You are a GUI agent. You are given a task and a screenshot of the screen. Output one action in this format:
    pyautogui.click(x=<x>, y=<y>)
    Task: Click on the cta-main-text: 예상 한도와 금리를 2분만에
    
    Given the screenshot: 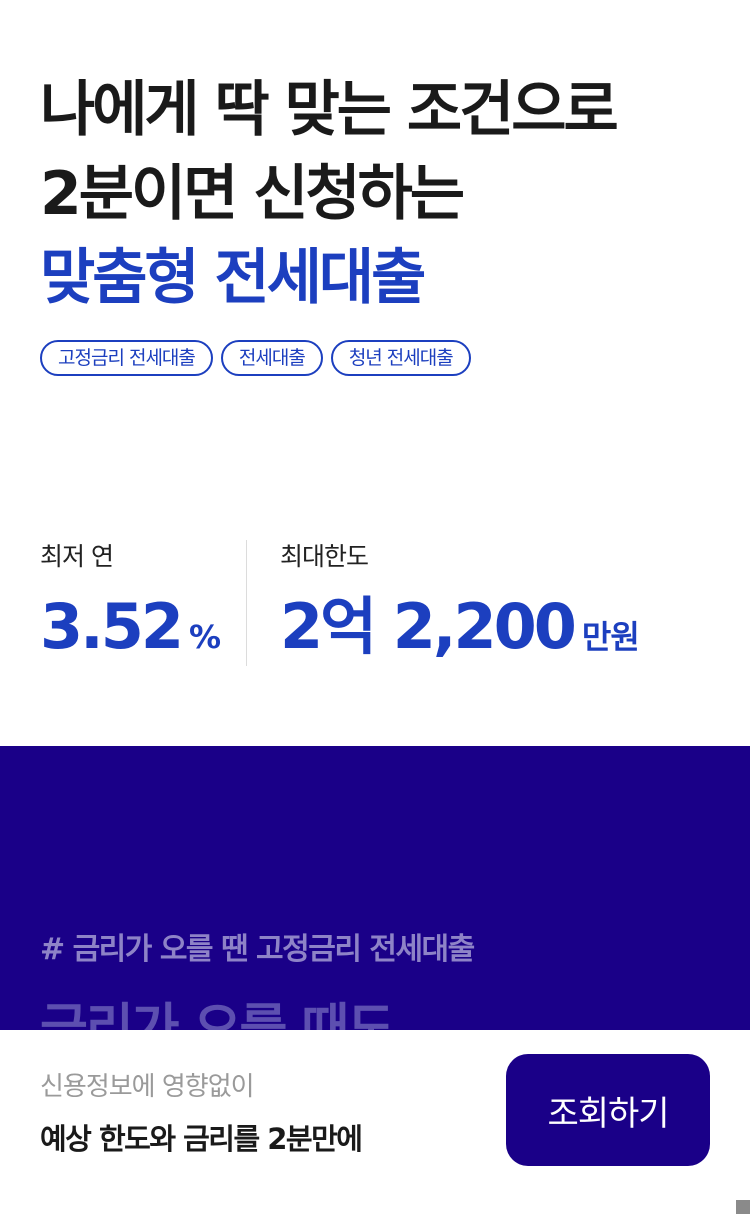 What is the action you would take?
    pyautogui.click(x=201, y=1139)
    